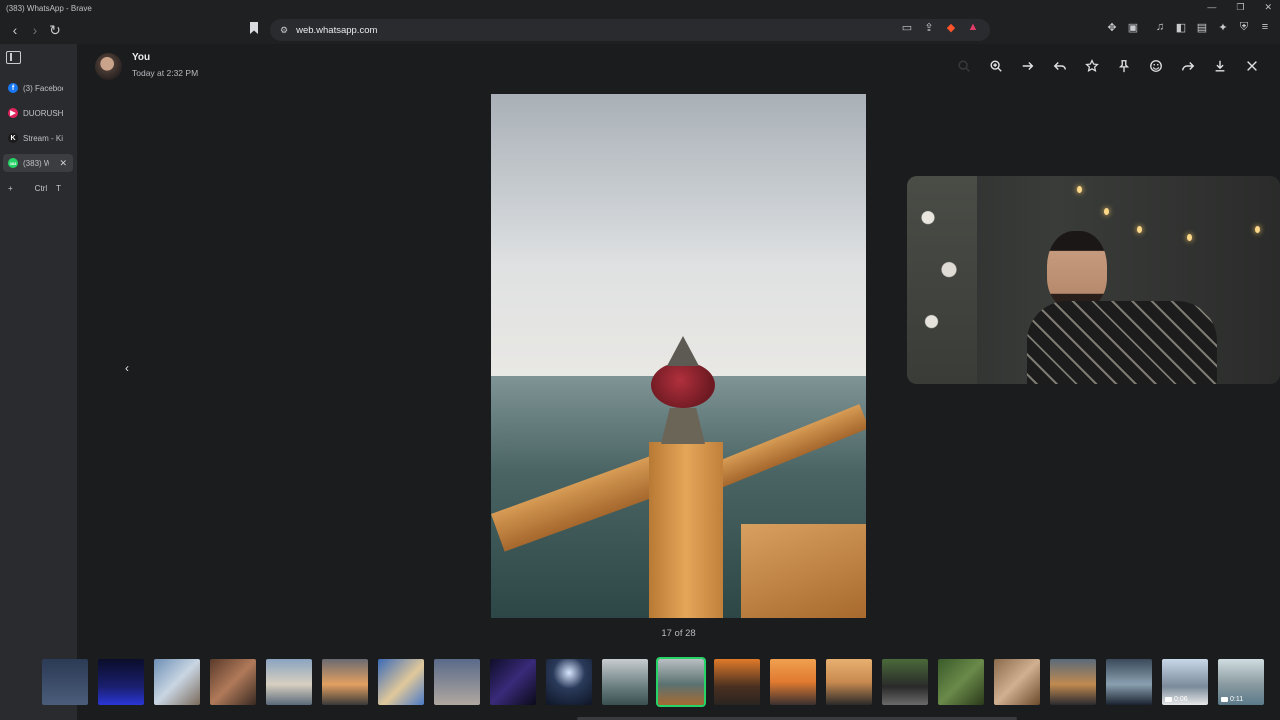  Describe the element at coordinates (284, 30) in the screenshot. I see `site-settings-icon: ⚙` at that location.